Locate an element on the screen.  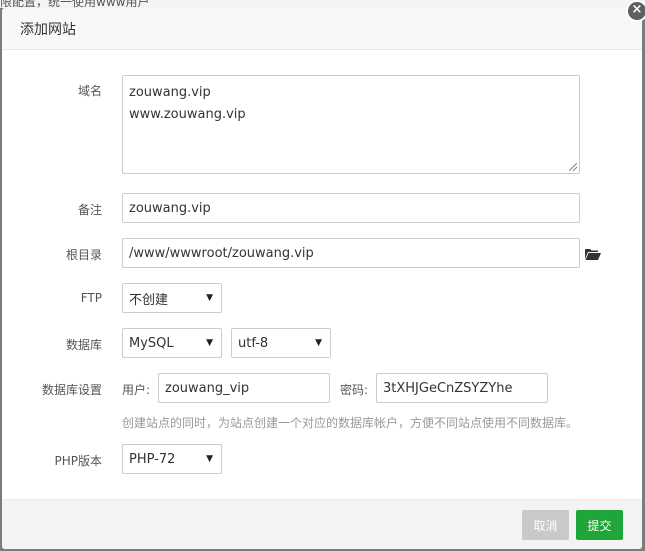
dialog-footer: 取消 提交 is located at coordinates (322, 524).